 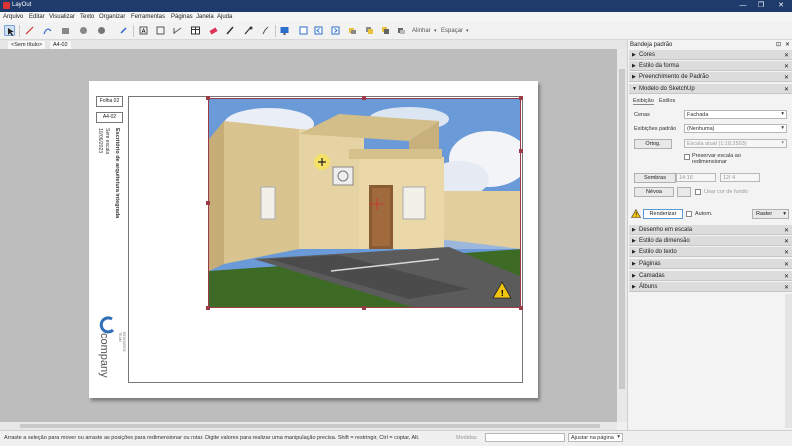 I want to click on menu-visualizar: Visualizar, so click(x=62, y=17).